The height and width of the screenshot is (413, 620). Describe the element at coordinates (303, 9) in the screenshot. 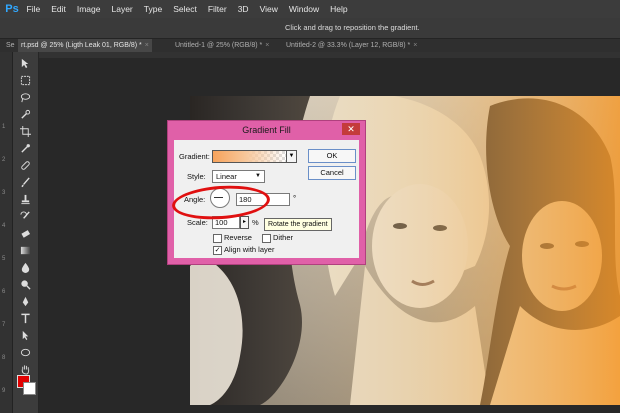

I see `menu-window: Window` at that location.